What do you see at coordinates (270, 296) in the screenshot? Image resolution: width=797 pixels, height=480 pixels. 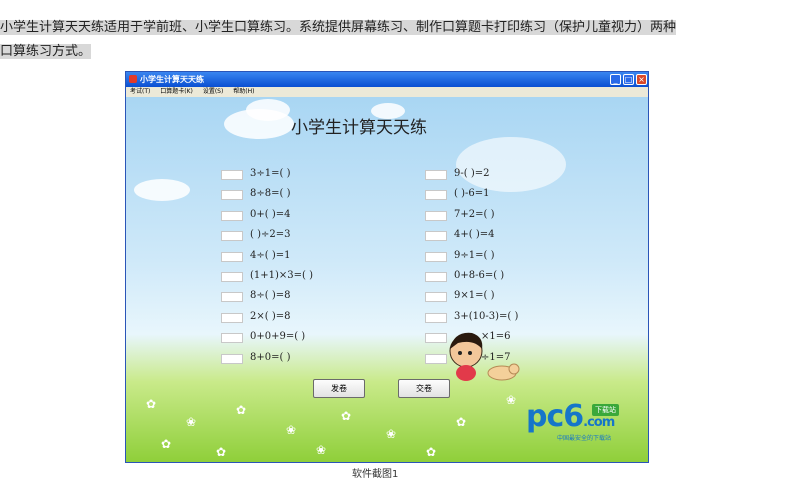 I see `problem-text: 8÷( )=8` at bounding box center [270, 296].